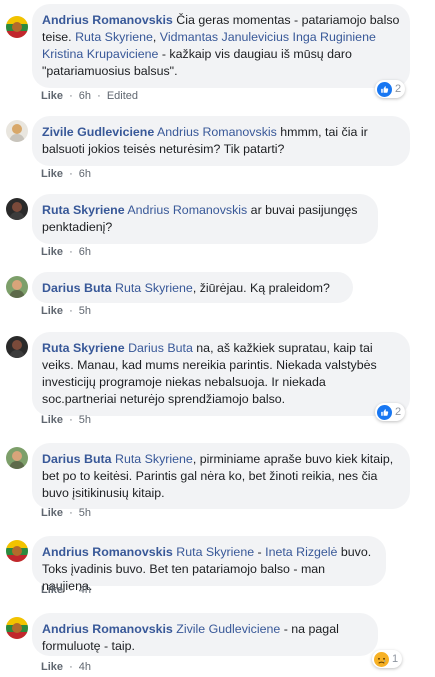 This screenshot has width=435, height=677. Describe the element at coordinates (381, 659) in the screenshot. I see `sad-reaction-icon` at that location.